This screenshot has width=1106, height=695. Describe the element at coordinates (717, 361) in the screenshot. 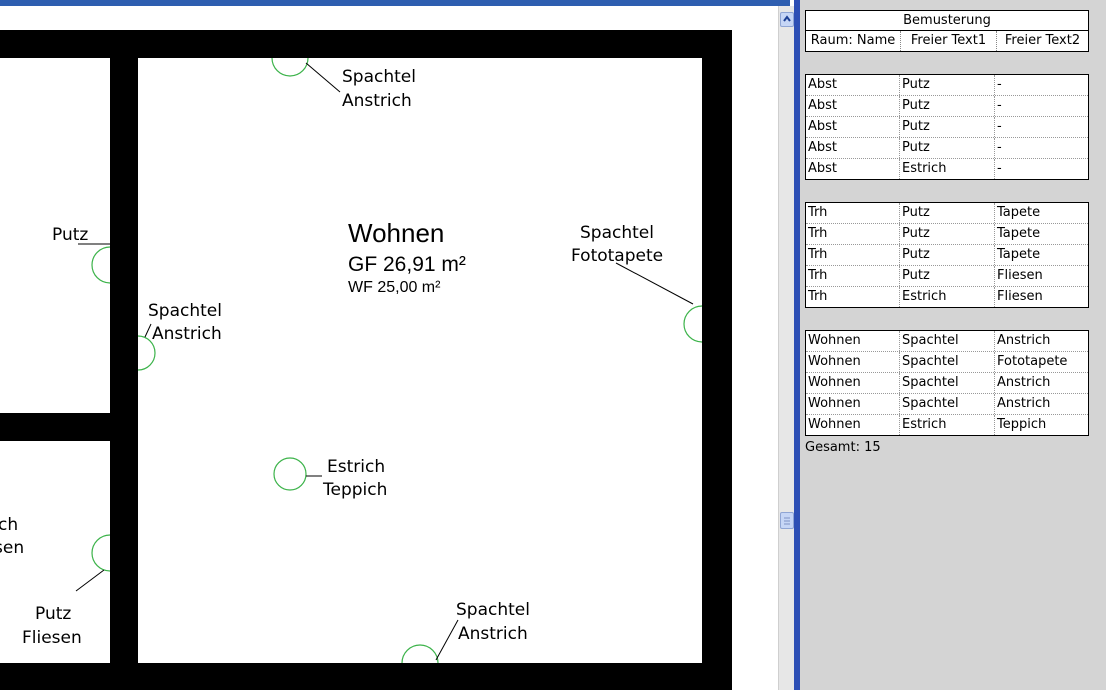

I see `wall-right` at that location.